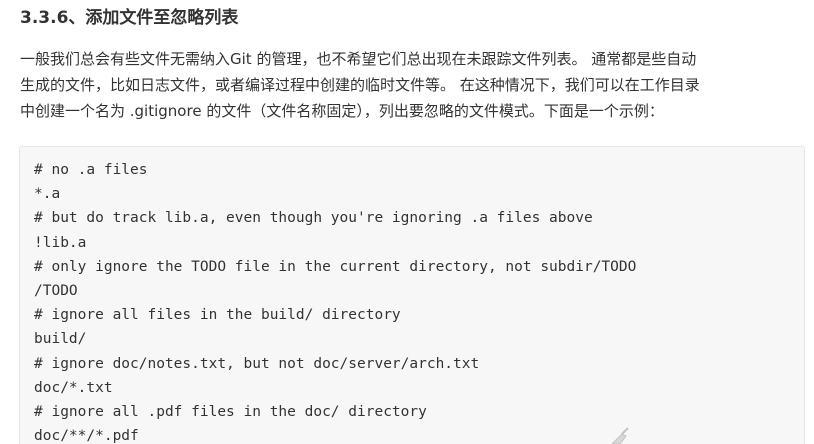 The width and height of the screenshot is (814, 444). I want to click on section-heading: 3.3.6、添加文件至忽略列表, so click(129, 18).